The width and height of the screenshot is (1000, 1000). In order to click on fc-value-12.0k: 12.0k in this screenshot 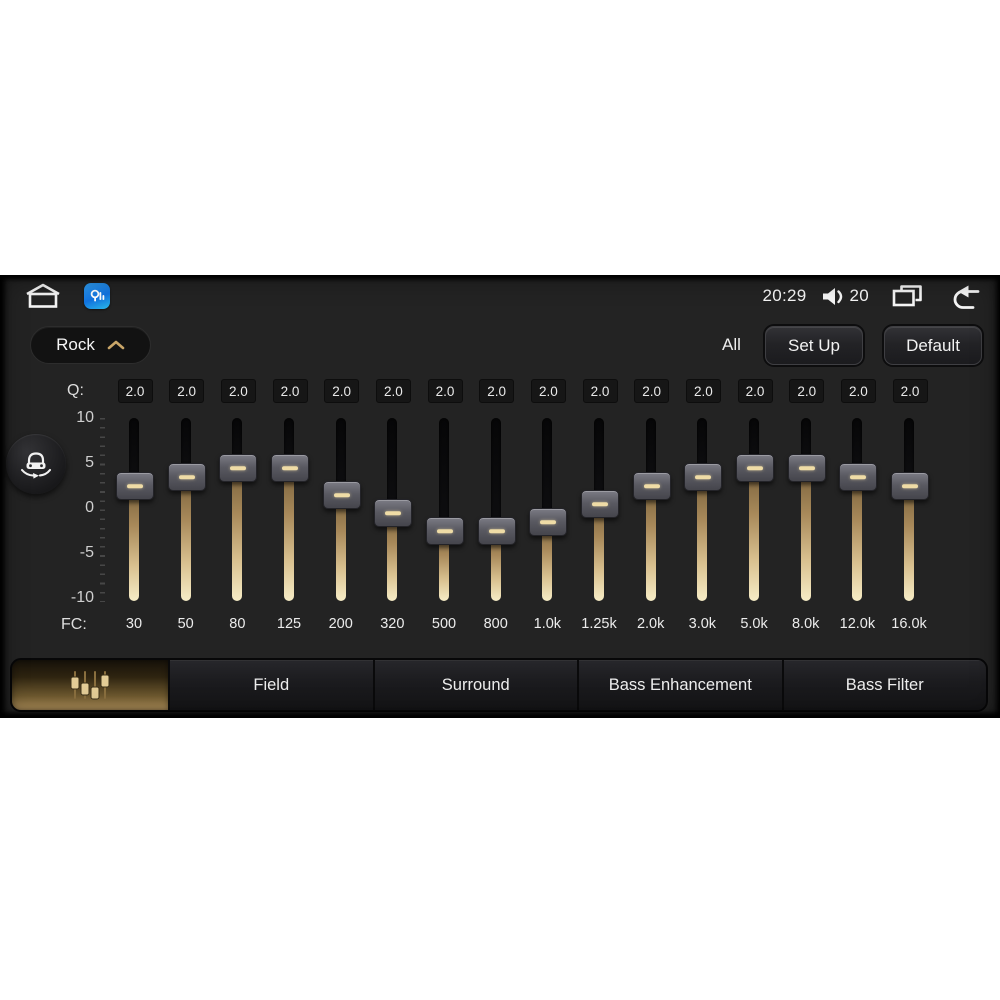, I will do `click(857, 624)`.